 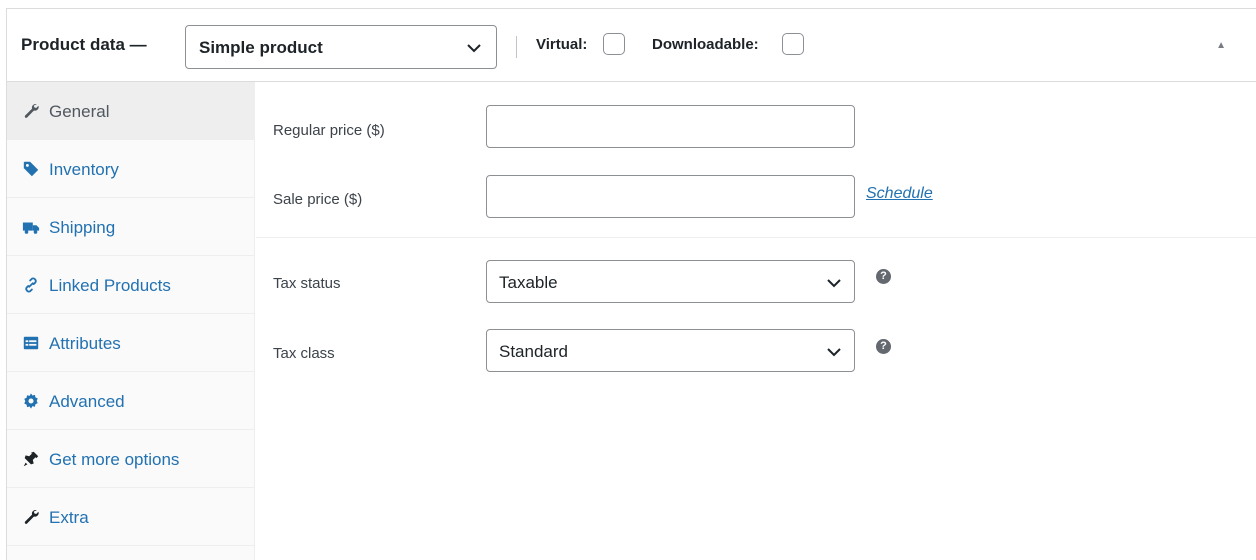 I want to click on tab-label: Shipping, so click(x=82, y=227).